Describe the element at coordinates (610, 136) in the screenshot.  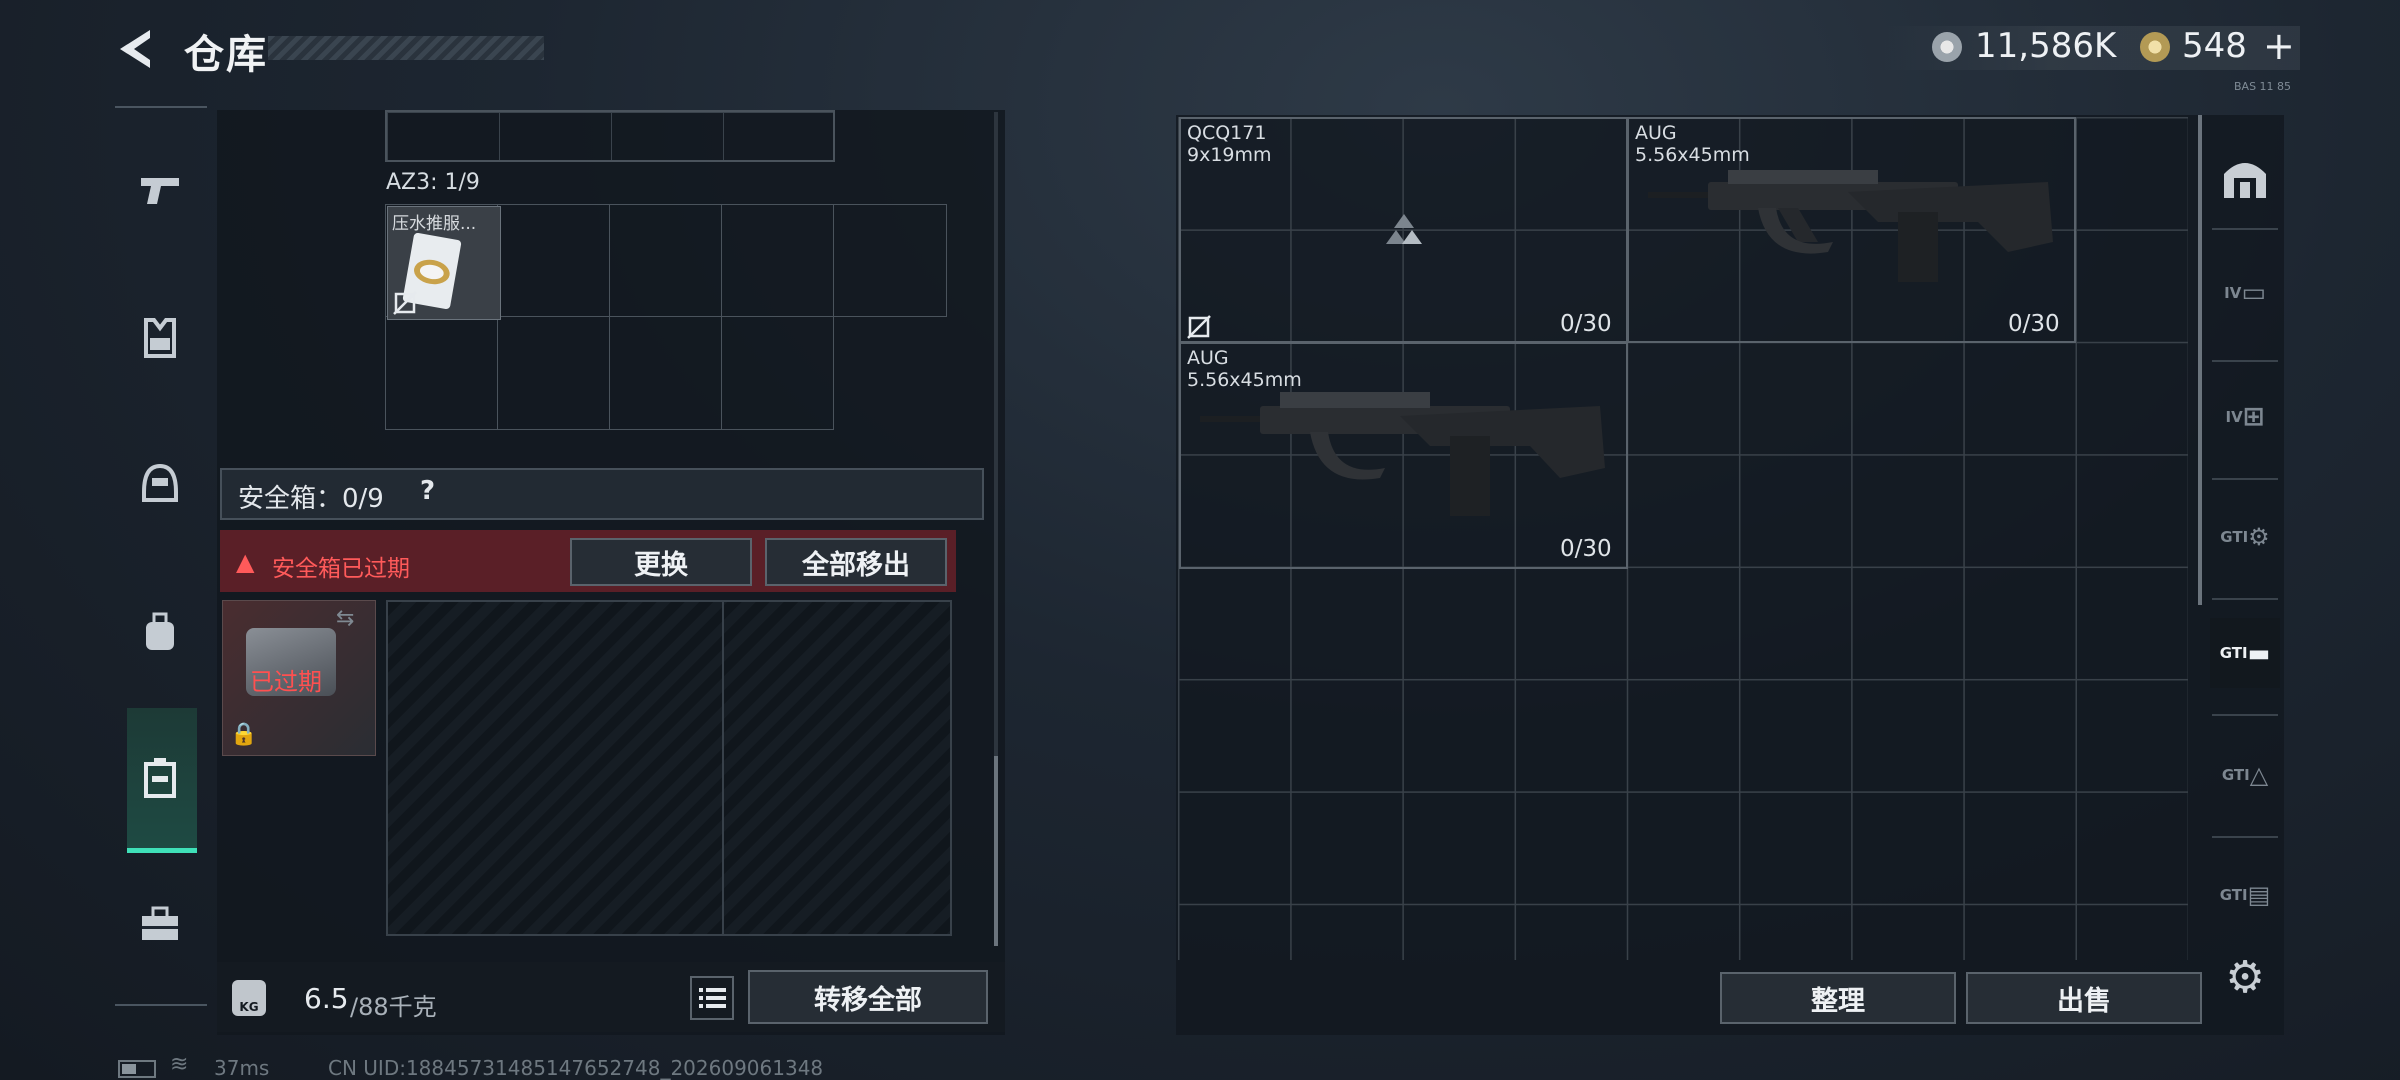
I see `container-grid` at that location.